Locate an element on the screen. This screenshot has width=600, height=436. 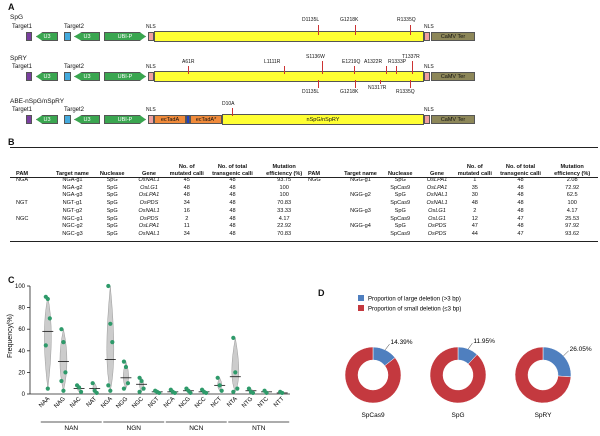
table-cell: 97.92 is located at coordinates (572, 226).